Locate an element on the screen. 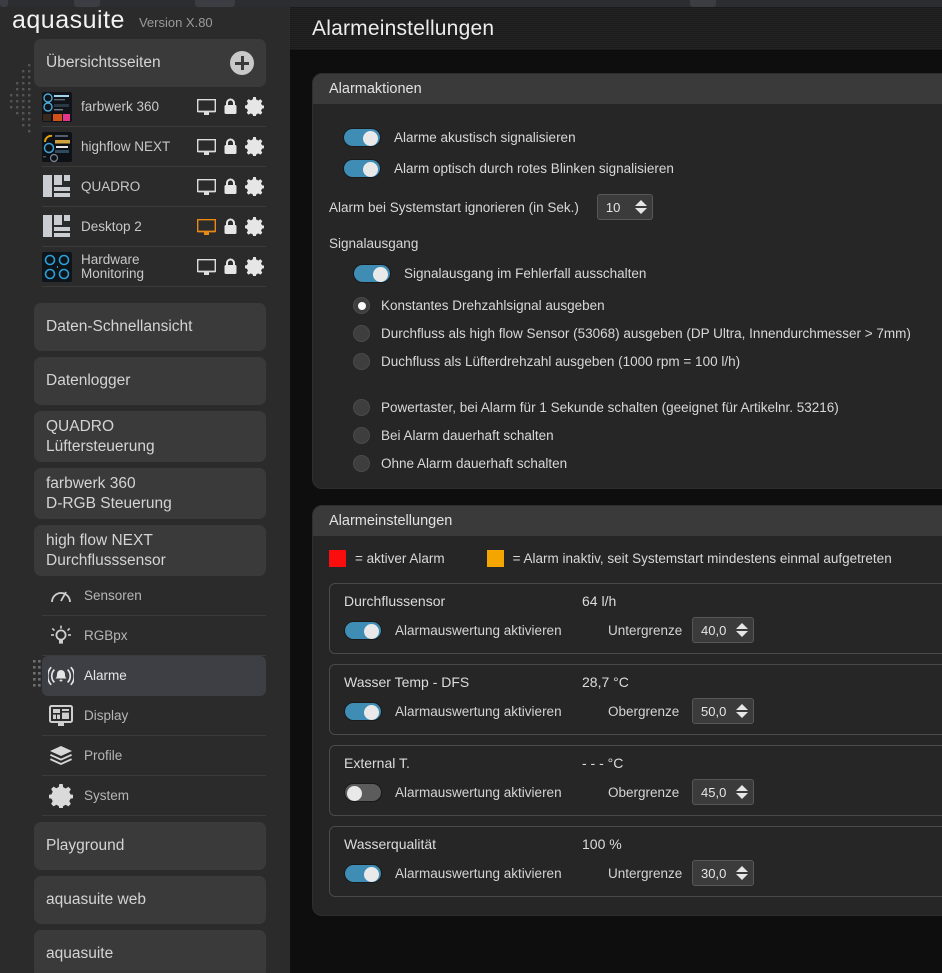 This screenshot has width=942, height=973. limit-spinner-external-t: 45,0 is located at coordinates (723, 792).